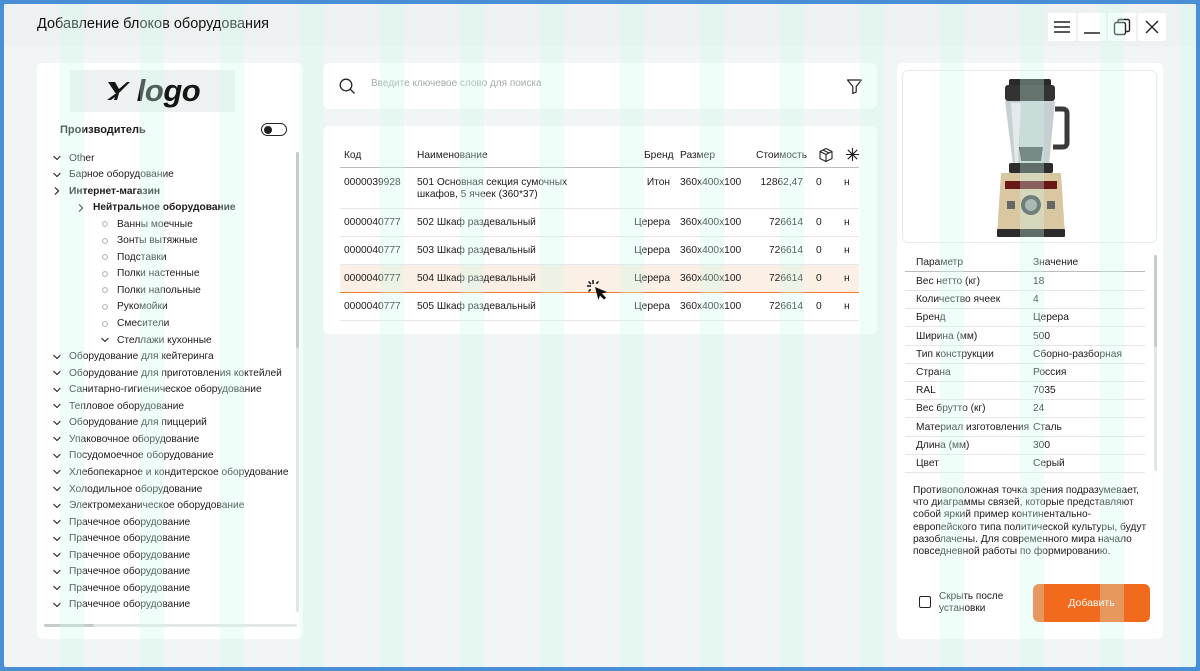 The height and width of the screenshot is (671, 1200). What do you see at coordinates (1025, 337) in the screenshot?
I see `parameter-row: Ширина (мм) 500` at bounding box center [1025, 337].